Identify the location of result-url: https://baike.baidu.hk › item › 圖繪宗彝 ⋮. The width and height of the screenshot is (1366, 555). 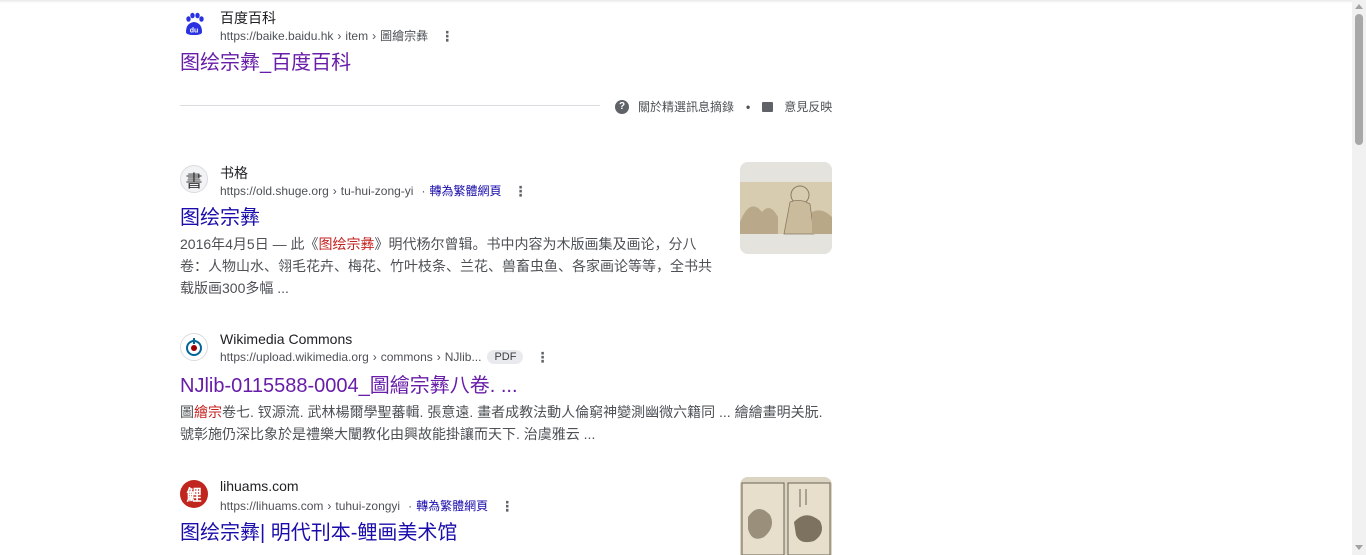
(337, 35).